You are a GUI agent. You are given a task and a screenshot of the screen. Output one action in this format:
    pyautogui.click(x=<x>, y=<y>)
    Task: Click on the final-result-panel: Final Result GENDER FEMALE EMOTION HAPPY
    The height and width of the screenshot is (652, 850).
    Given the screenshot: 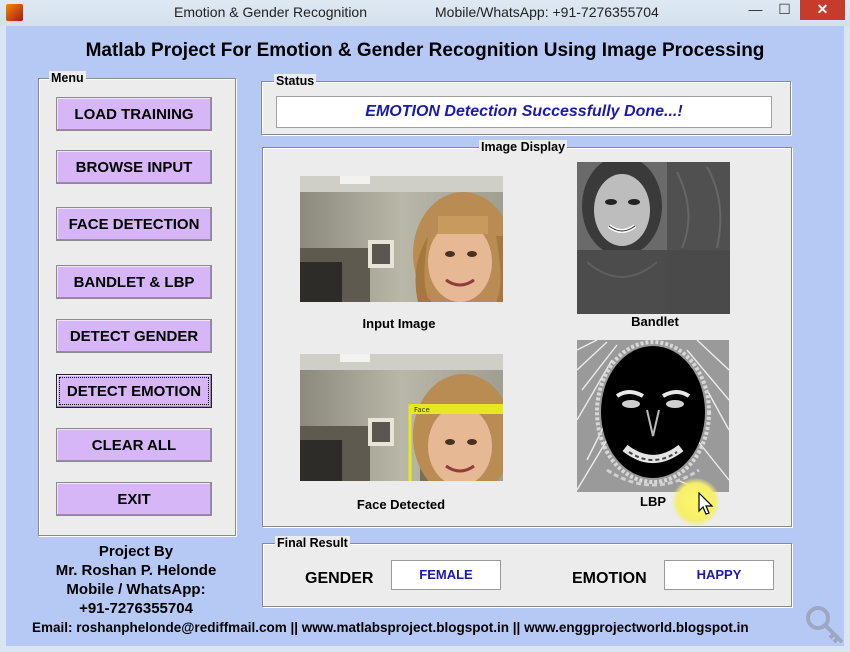 What is the action you would take?
    pyautogui.click(x=527, y=571)
    